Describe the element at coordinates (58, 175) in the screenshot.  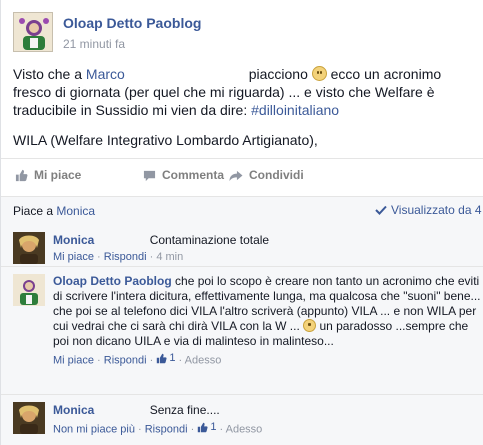
I see `like-button-label: Mi piace` at that location.